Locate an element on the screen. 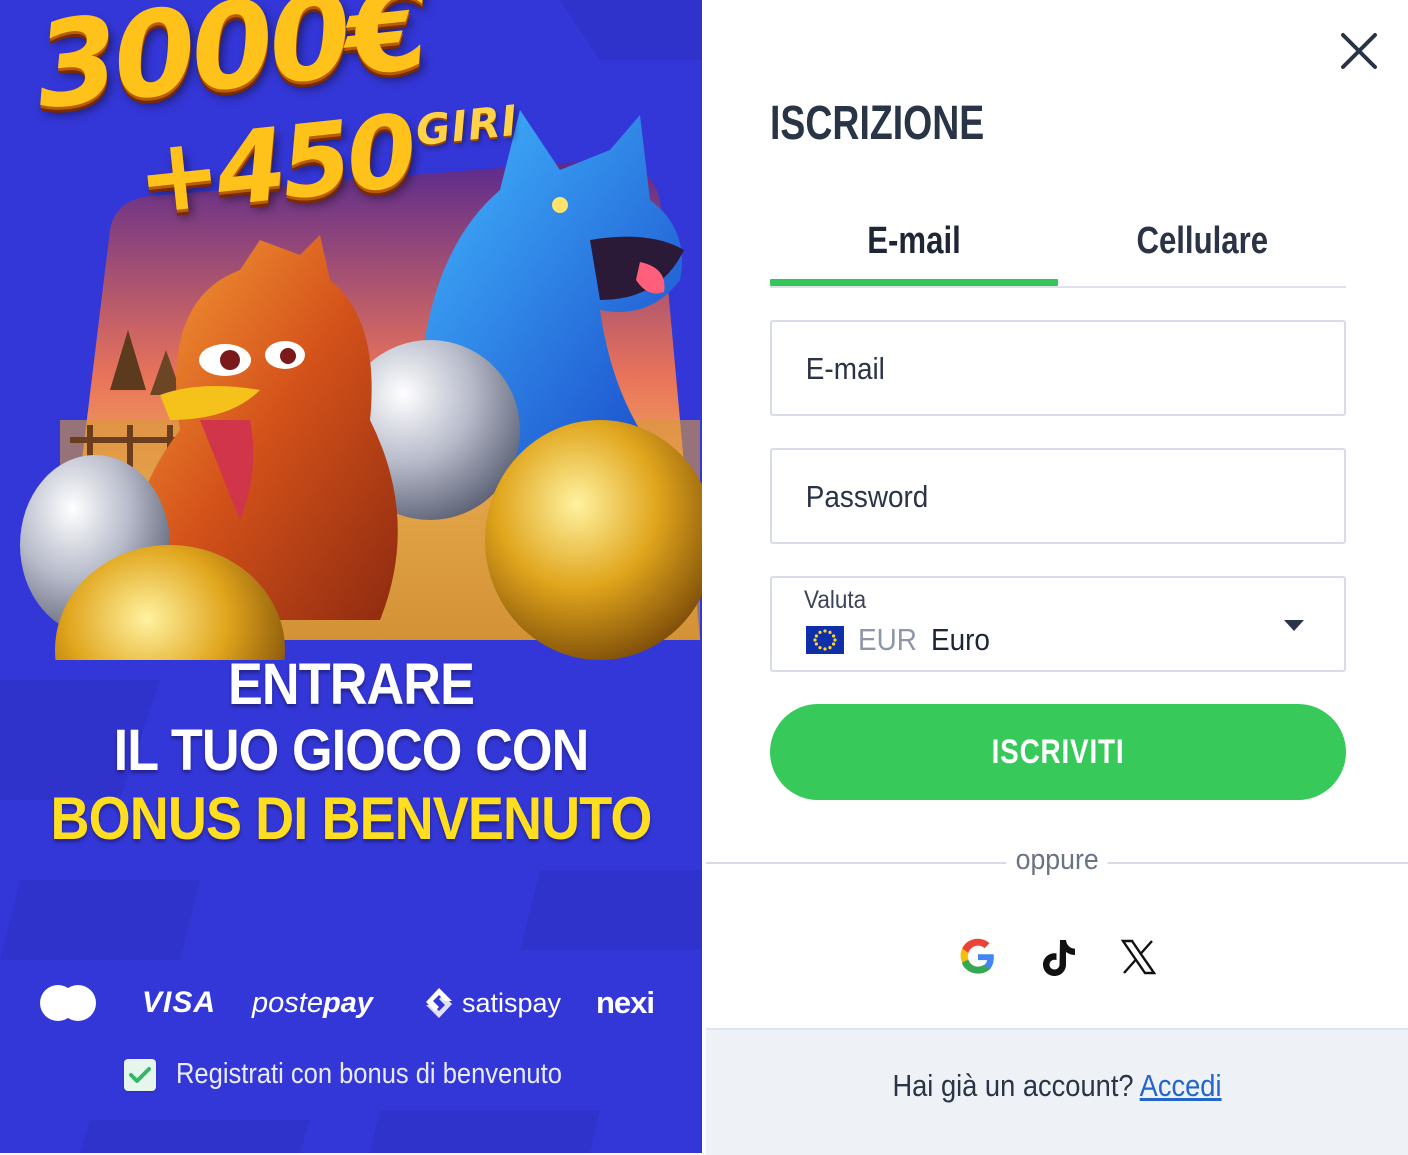 This screenshot has height=1155, width=1408. x-login-button is located at coordinates (1138, 957).